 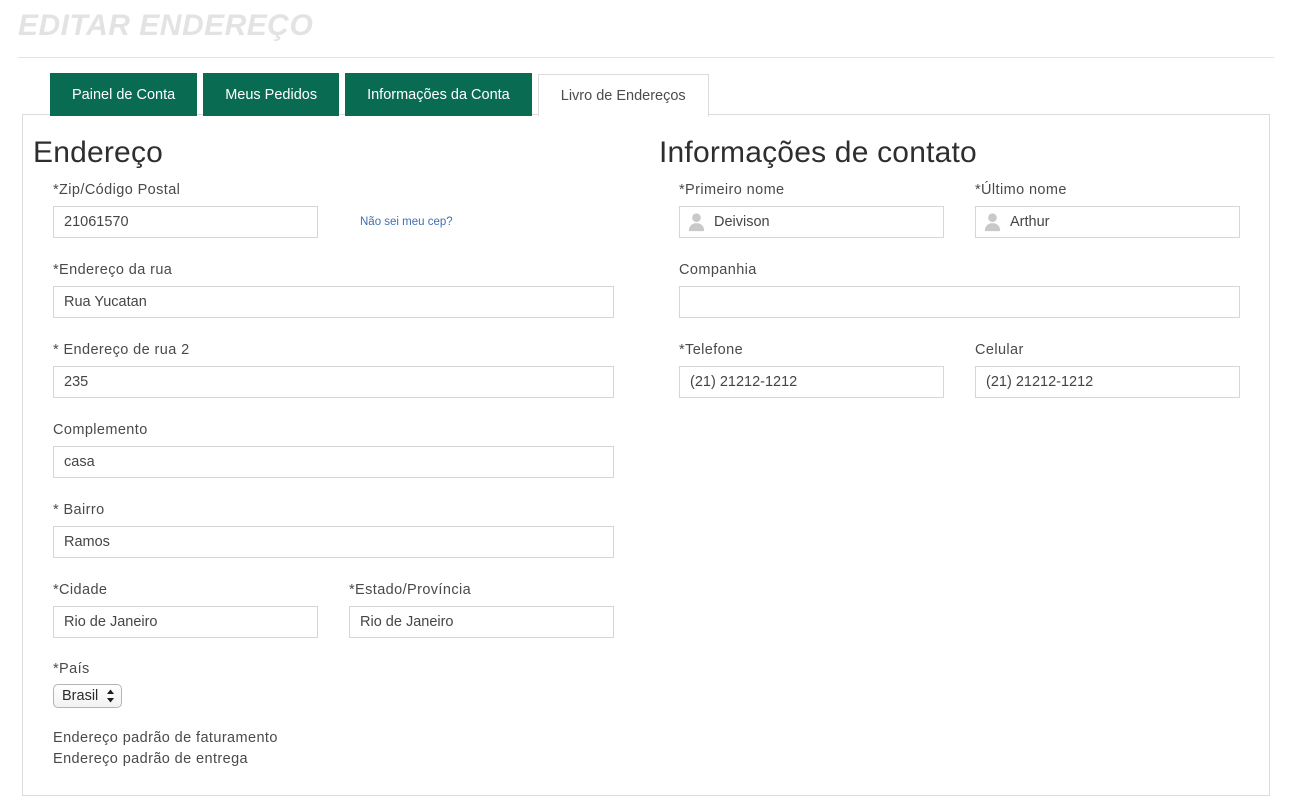 I want to click on page-title: EDITAR ENDEREÇO, so click(x=166, y=25).